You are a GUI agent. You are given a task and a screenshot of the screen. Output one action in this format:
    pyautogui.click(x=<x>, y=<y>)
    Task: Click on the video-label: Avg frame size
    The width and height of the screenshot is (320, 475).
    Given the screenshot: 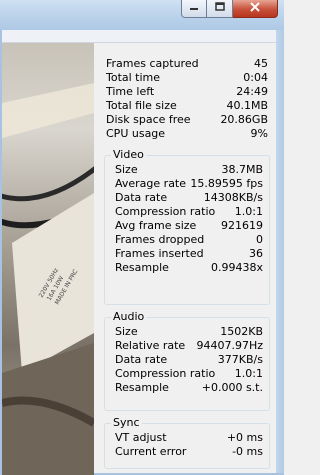 What is the action you would take?
    pyautogui.click(x=156, y=225)
    